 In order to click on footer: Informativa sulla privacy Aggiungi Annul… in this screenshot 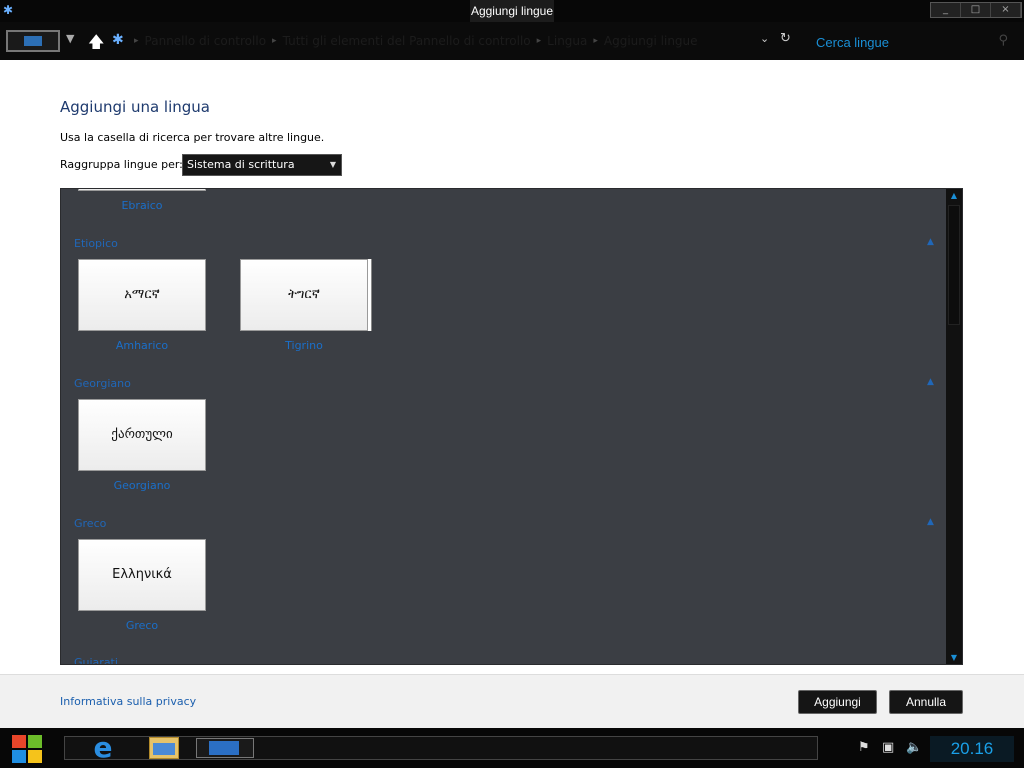, I will do `click(512, 701)`.